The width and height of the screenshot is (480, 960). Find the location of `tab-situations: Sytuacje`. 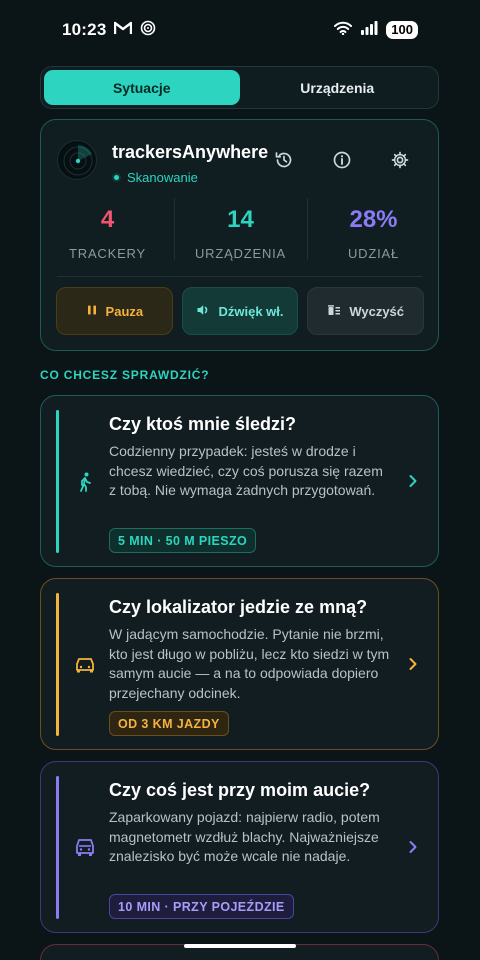

tab-situations: Sytuacje is located at coordinates (142, 87).